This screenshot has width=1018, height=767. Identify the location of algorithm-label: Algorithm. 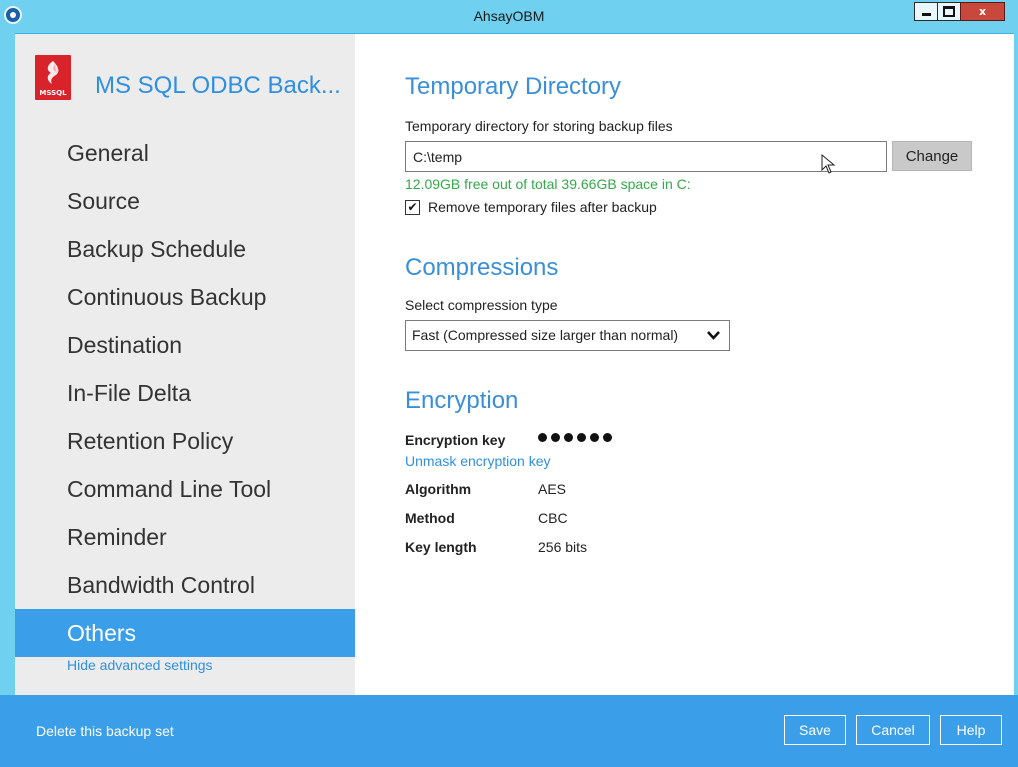
(438, 489).